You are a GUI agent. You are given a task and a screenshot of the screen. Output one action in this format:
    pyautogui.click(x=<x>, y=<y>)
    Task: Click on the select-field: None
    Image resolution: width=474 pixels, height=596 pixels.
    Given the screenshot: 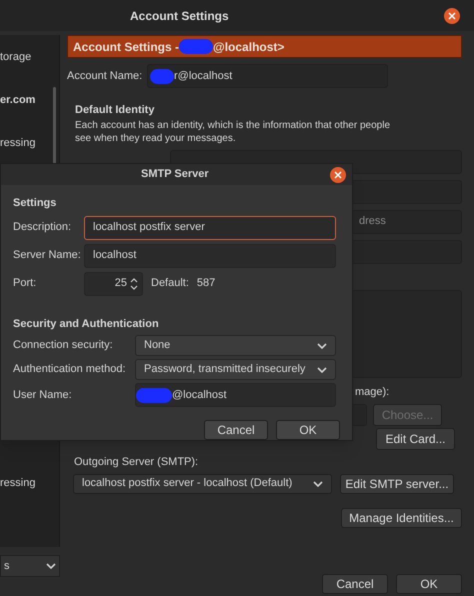 What is the action you would take?
    pyautogui.click(x=235, y=345)
    